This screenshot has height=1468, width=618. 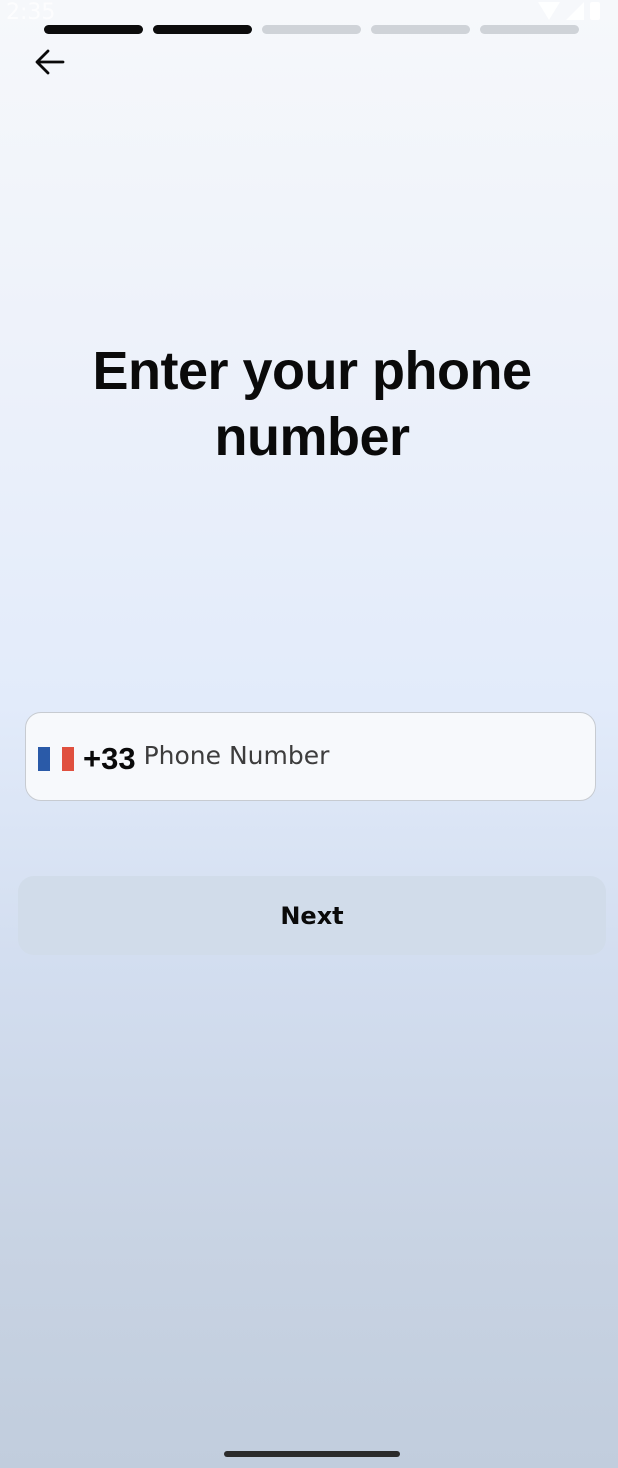 What do you see at coordinates (312, 404) in the screenshot?
I see `page-title: Enter your phone number` at bounding box center [312, 404].